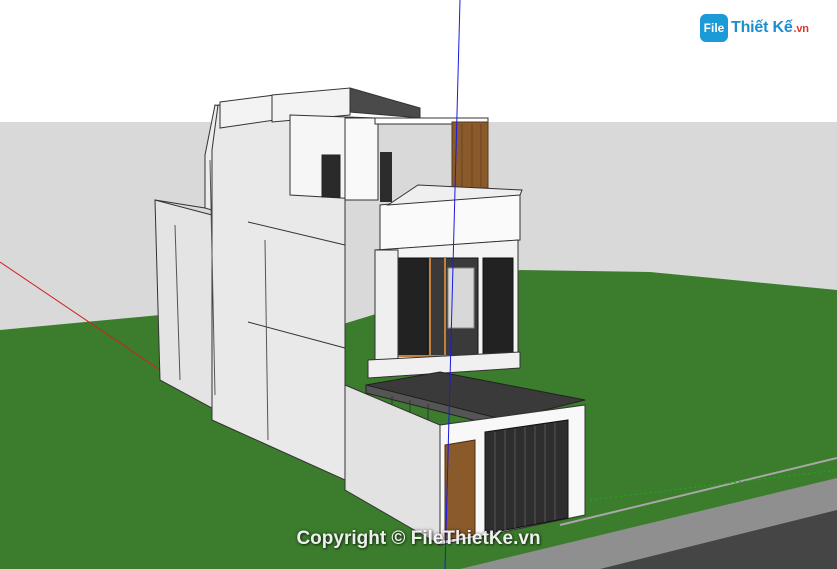  Describe the element at coordinates (526, 477) in the screenshot. I see `garage-shutter` at that location.